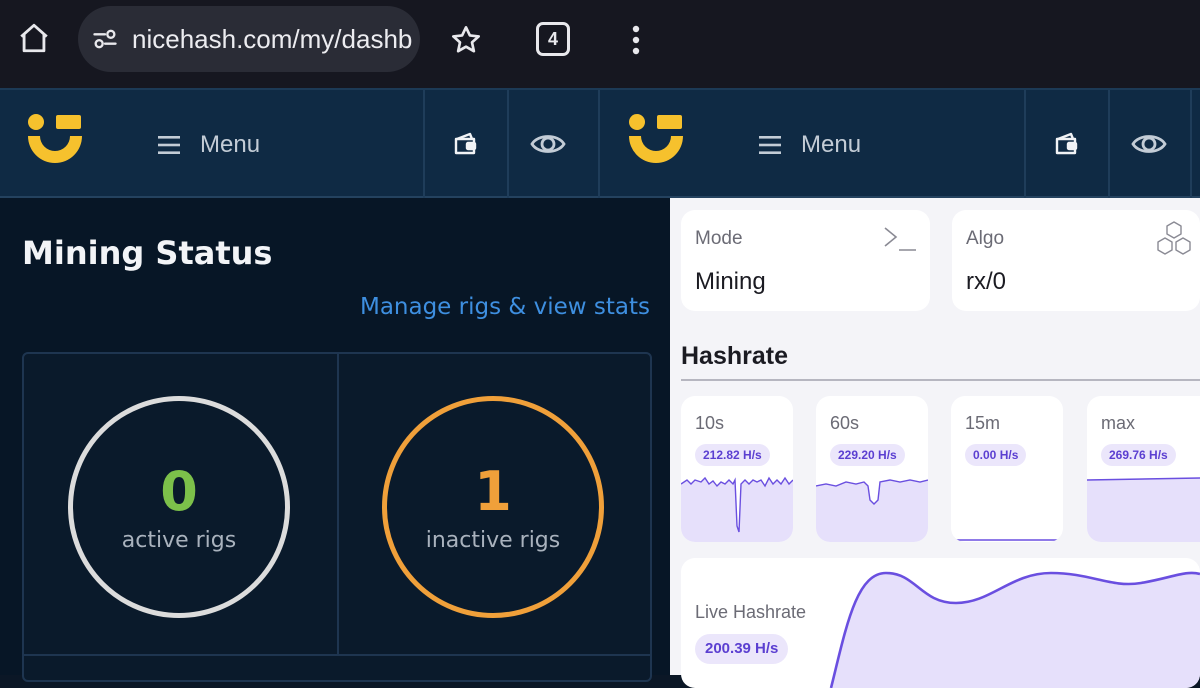 Image resolution: width=1200 pixels, height=688 pixels. I want to click on live-hashrate-chart, so click(1014, 629).